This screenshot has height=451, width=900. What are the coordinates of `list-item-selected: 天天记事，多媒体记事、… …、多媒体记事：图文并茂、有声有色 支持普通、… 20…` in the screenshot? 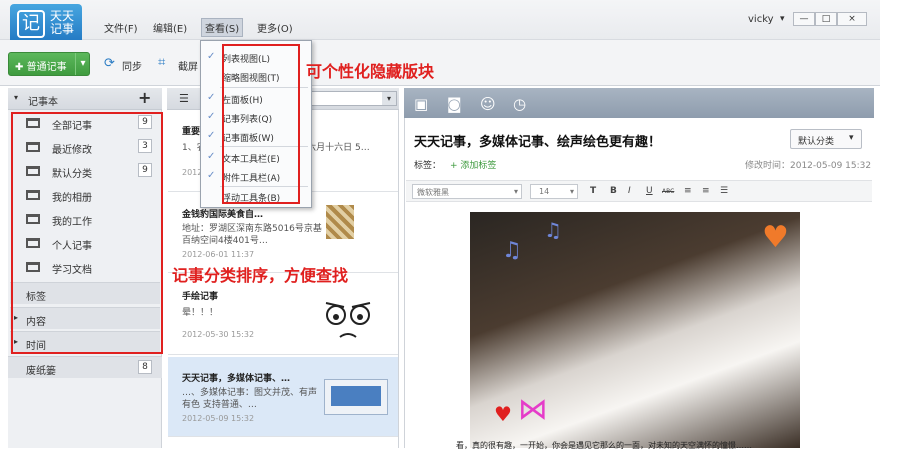 It's located at (283, 397).